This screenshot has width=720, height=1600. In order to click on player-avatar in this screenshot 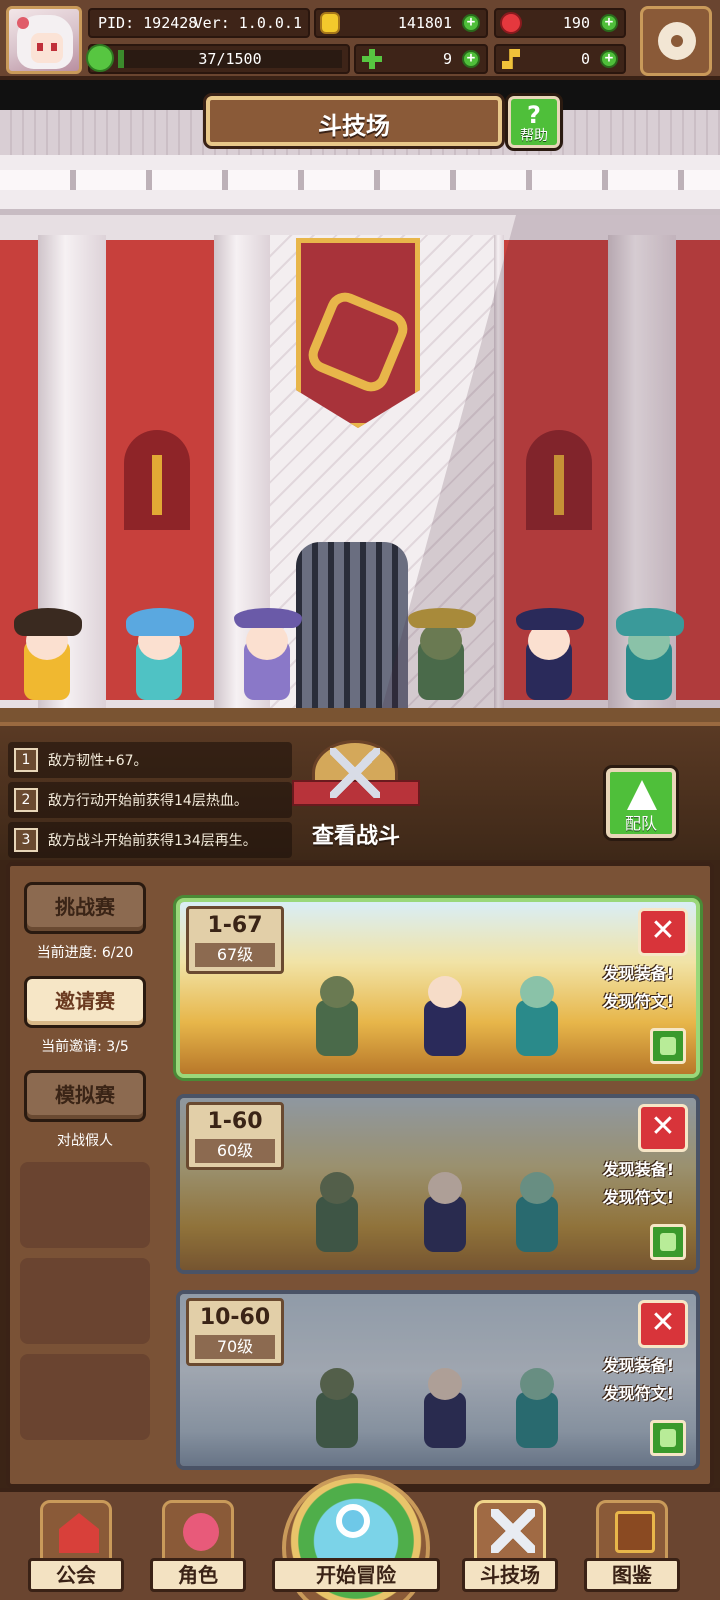, I will do `click(44, 40)`.